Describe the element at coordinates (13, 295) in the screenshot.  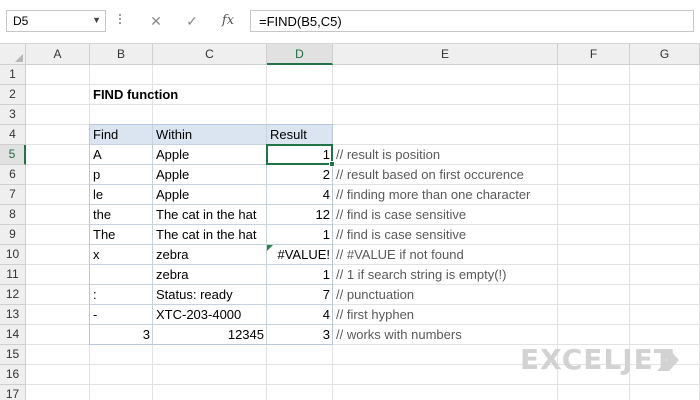
I see `row-header-12: 12` at that location.